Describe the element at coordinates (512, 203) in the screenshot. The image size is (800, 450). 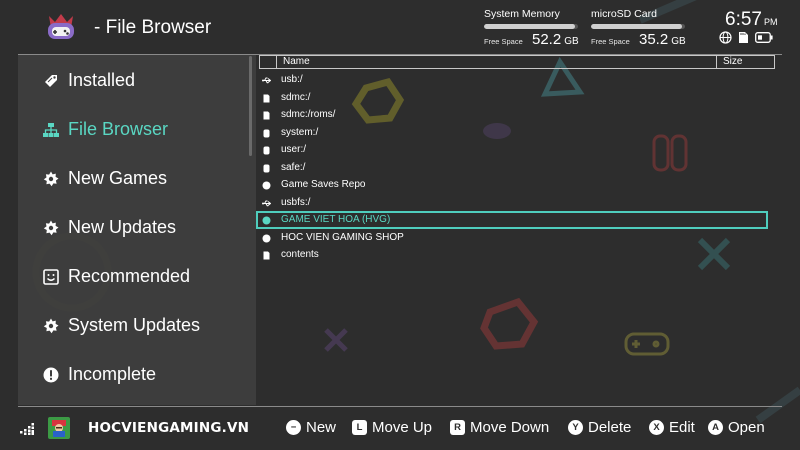
I see `list-item: usbfs:/` at that location.